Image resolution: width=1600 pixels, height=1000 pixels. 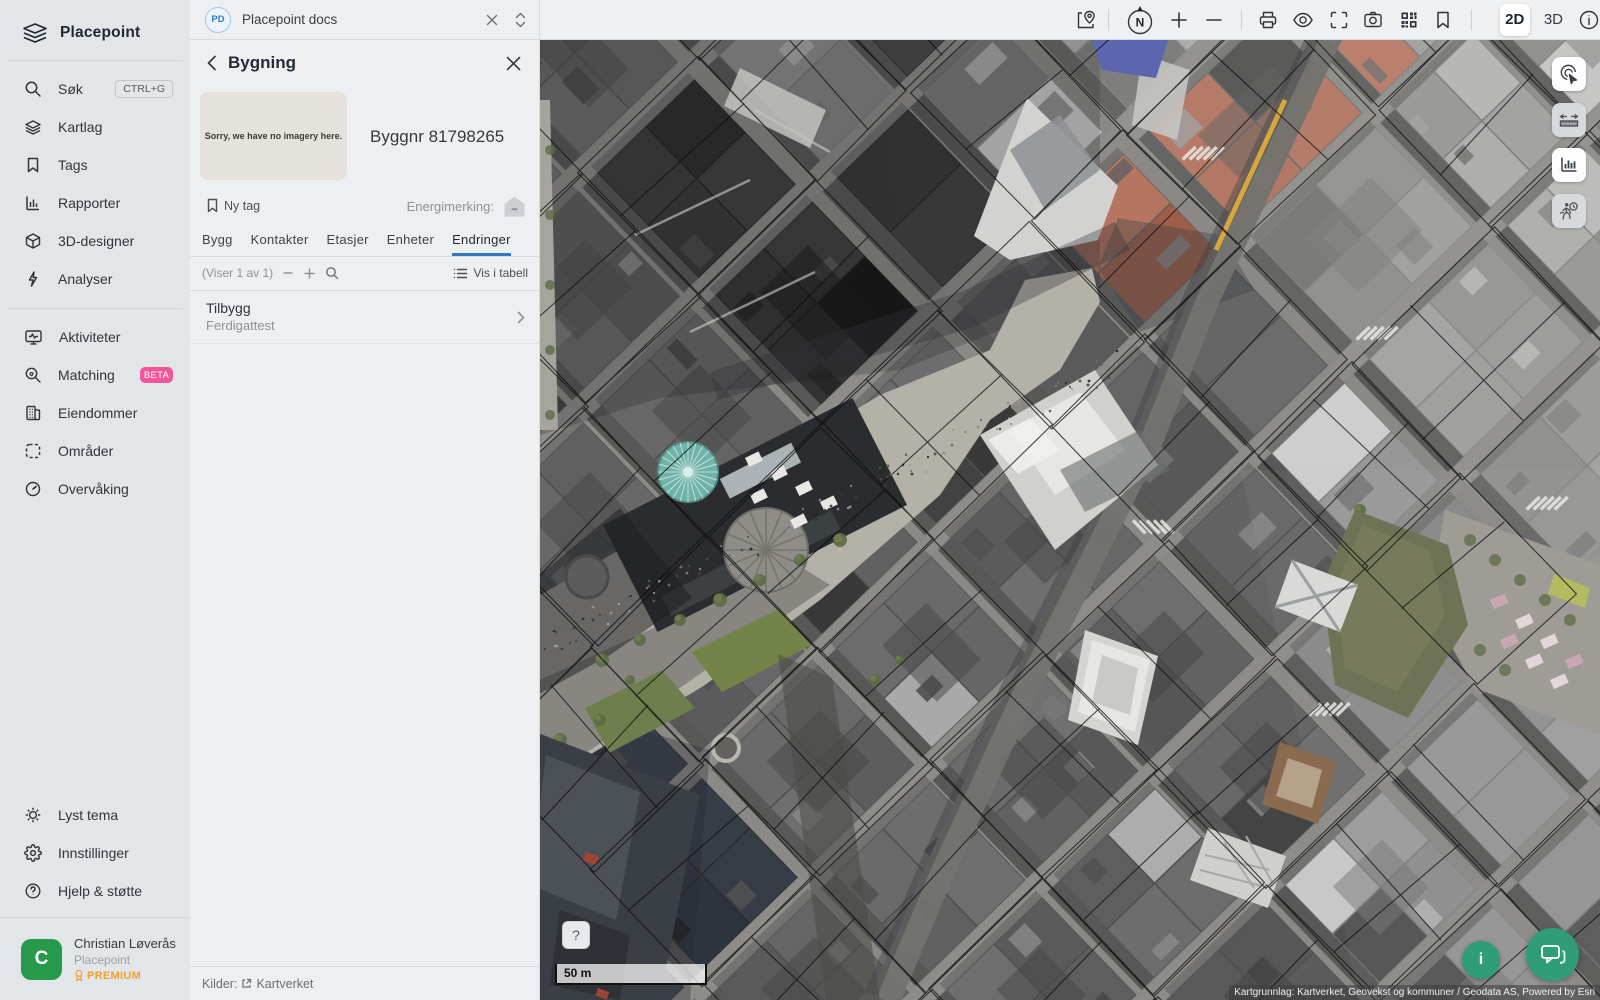 What do you see at coordinates (1140, 22) in the screenshot?
I see `svg-text: N` at bounding box center [1140, 22].